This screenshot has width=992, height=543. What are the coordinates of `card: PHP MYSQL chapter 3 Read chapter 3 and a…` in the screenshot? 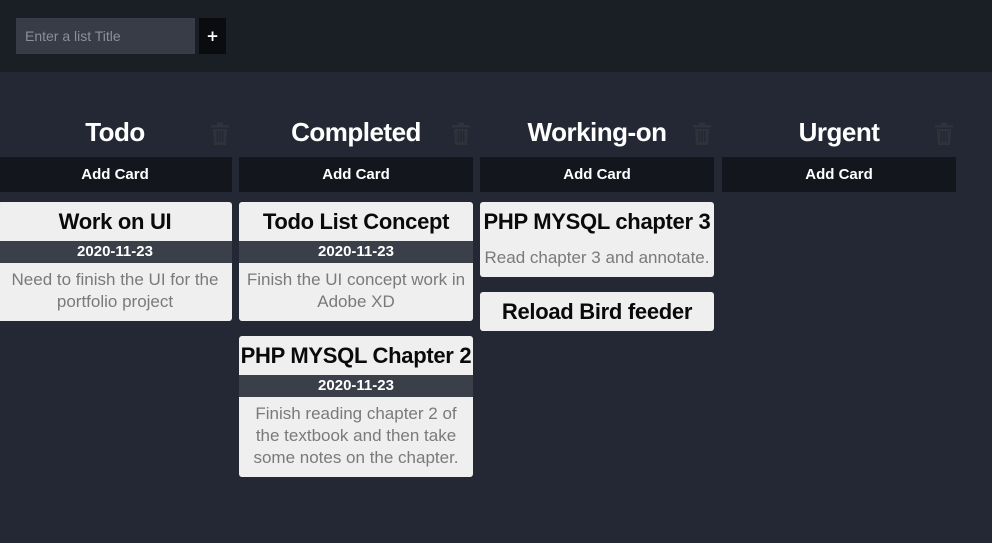 It's located at (597, 239).